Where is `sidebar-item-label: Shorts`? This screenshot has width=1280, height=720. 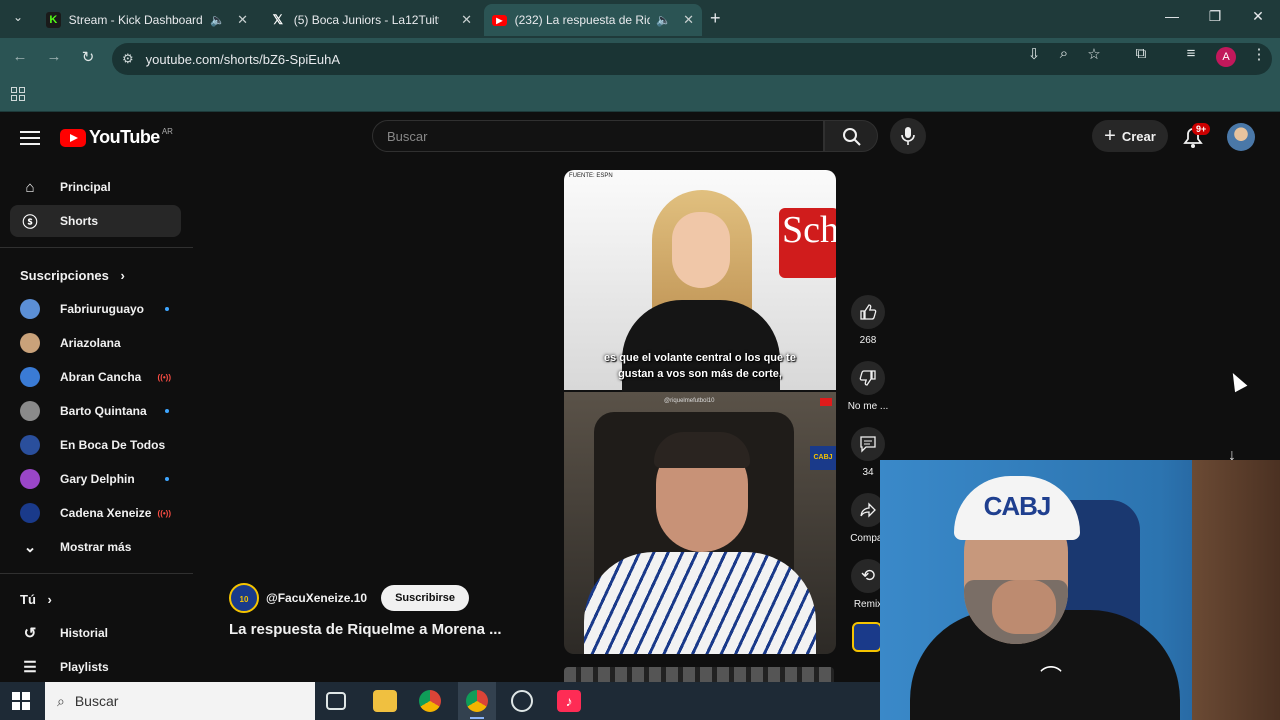
sidebar-item-label: Shorts is located at coordinates (79, 221).